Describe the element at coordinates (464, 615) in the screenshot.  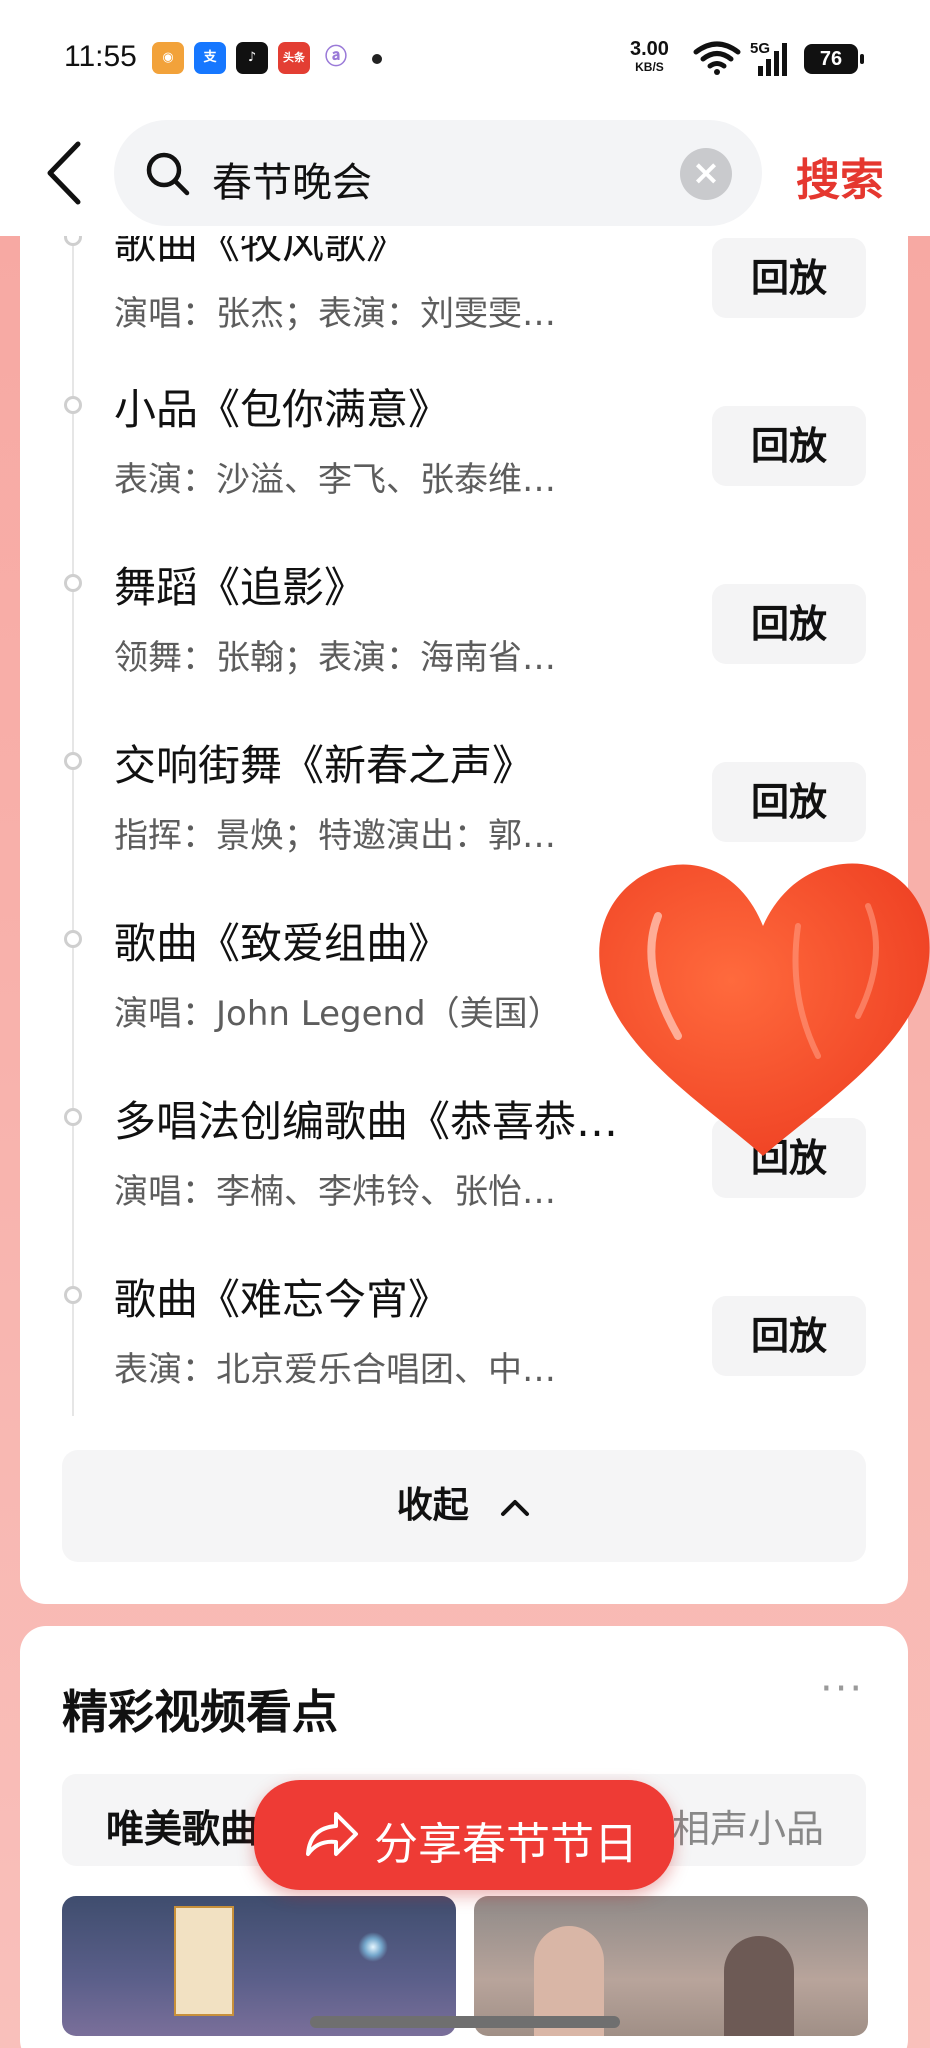
I see `program-item: 舞蹈《追影》 领舞：张翰；表演：海南省… 回放` at that location.